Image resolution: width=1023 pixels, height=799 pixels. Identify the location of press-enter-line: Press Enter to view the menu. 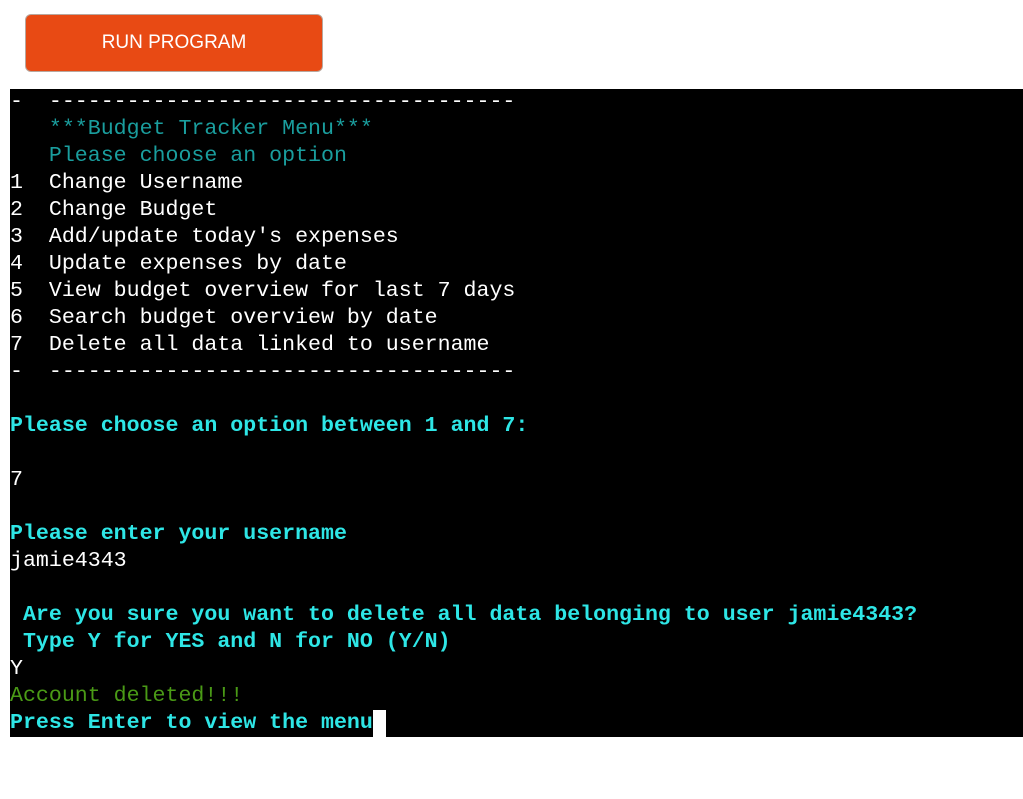
(516, 723).